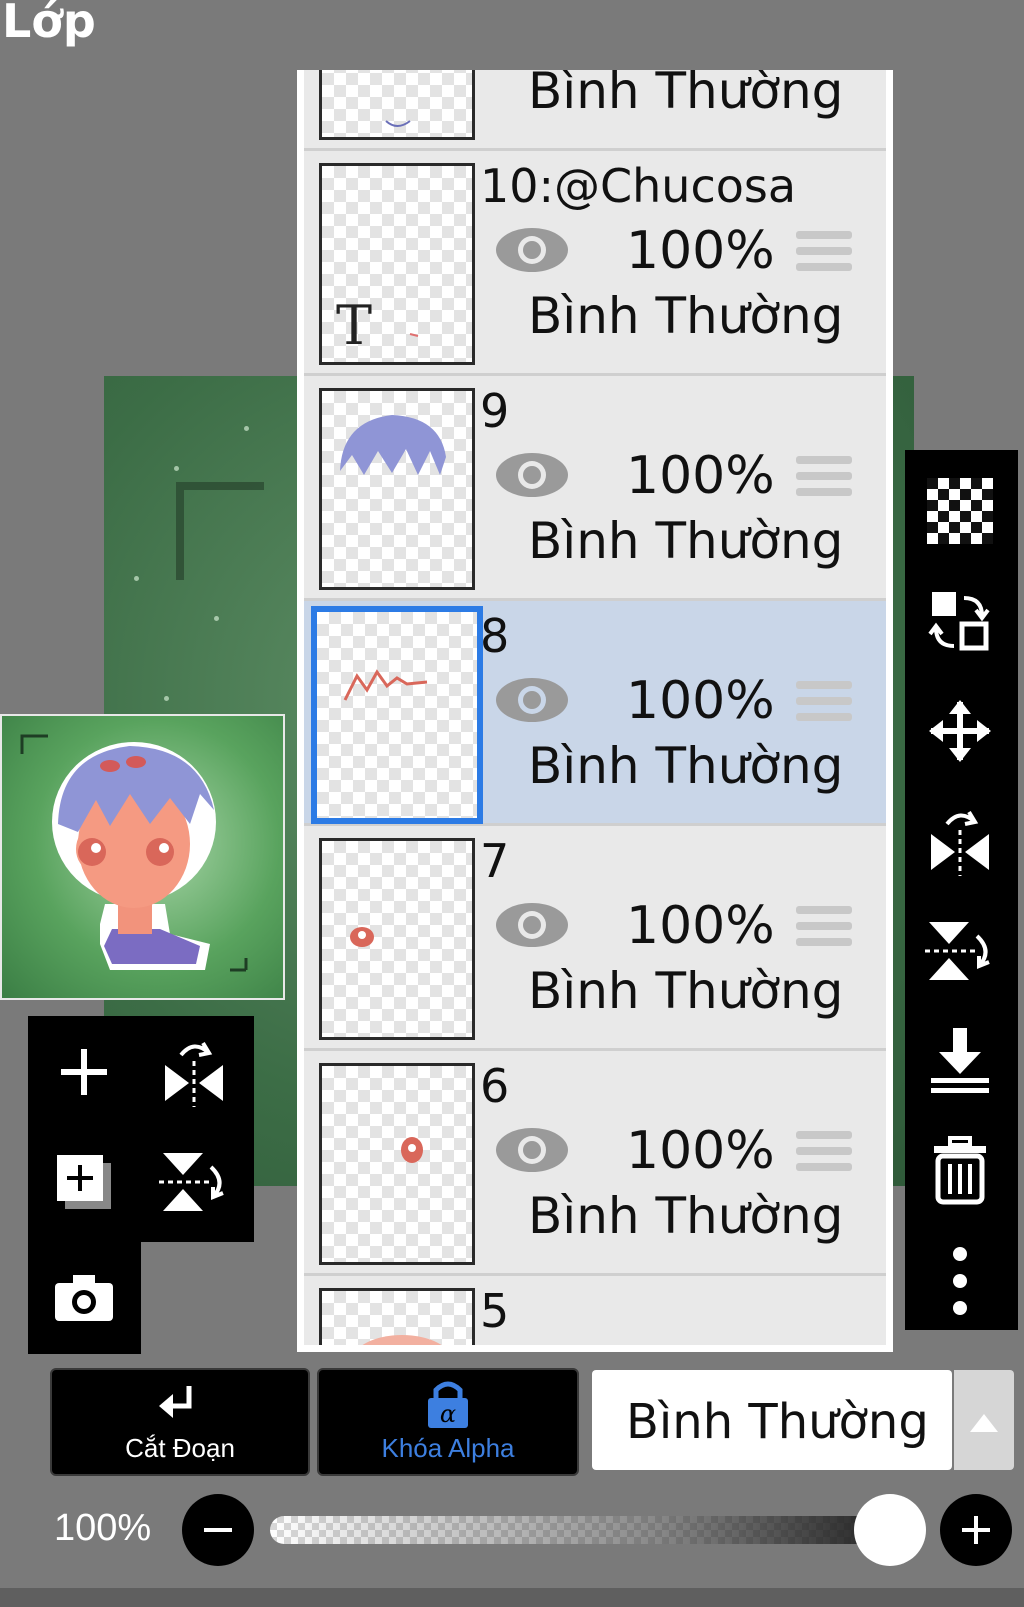  Describe the element at coordinates (638, 186) in the screenshot. I see `layer-name: 10:@Chucosa` at that location.